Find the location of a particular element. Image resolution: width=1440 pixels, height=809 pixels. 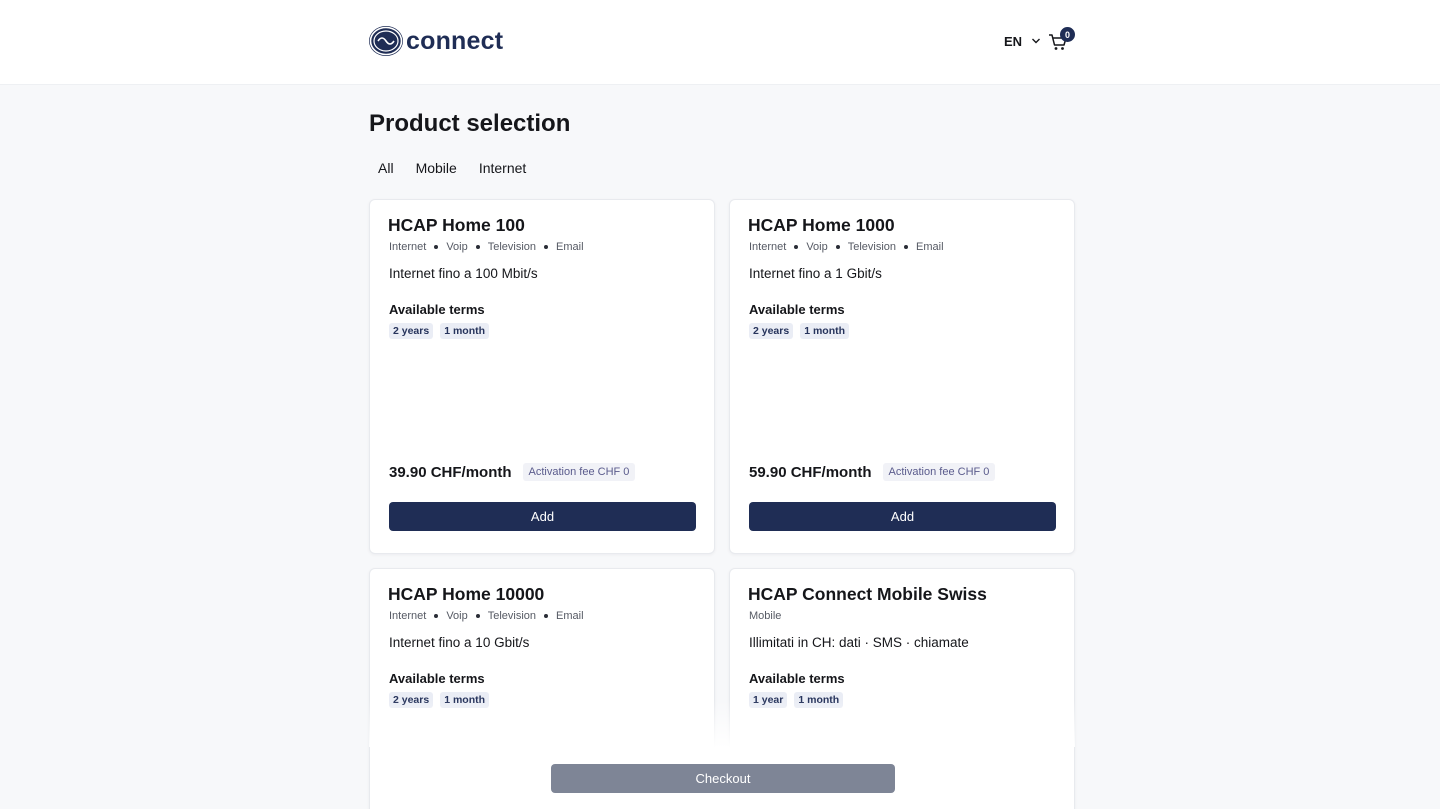

brand-logo: connect is located at coordinates (436, 41).